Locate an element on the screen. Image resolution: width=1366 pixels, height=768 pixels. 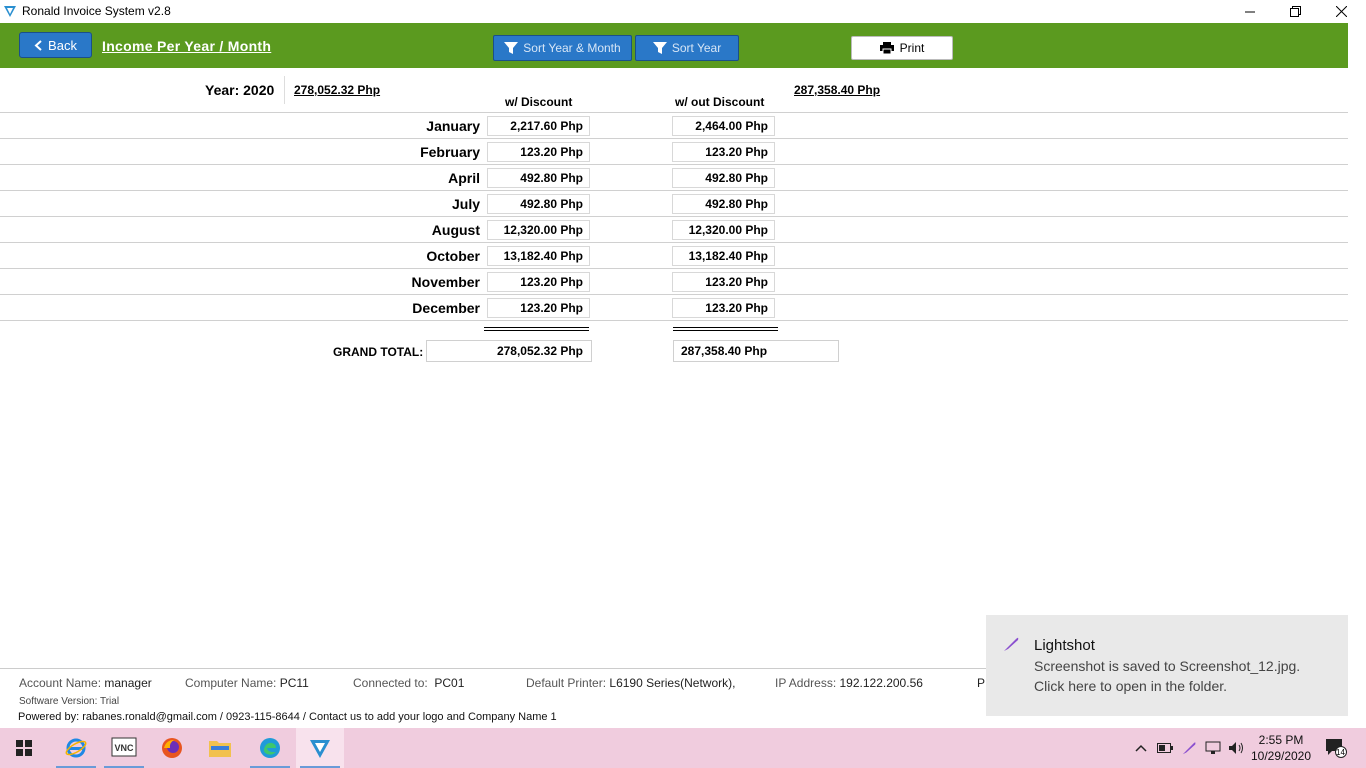
restore-icon is located at coordinates (1295, 11).